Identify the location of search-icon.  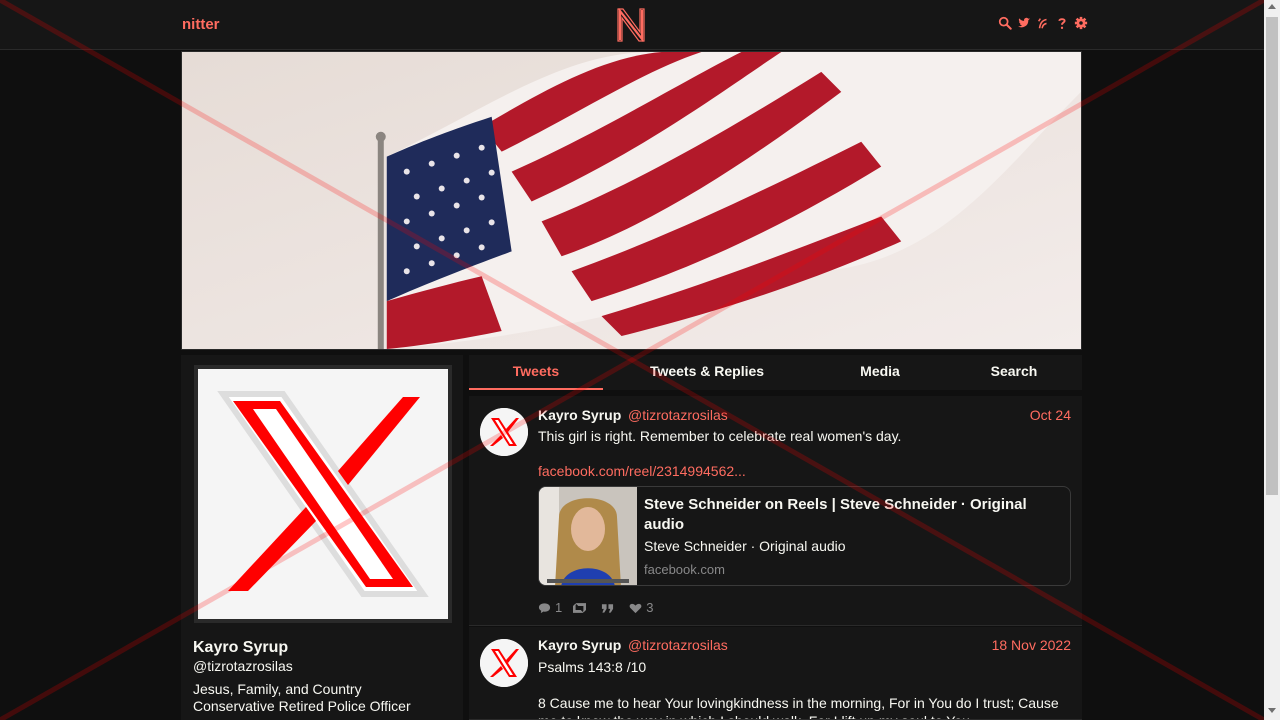
(1005, 23).